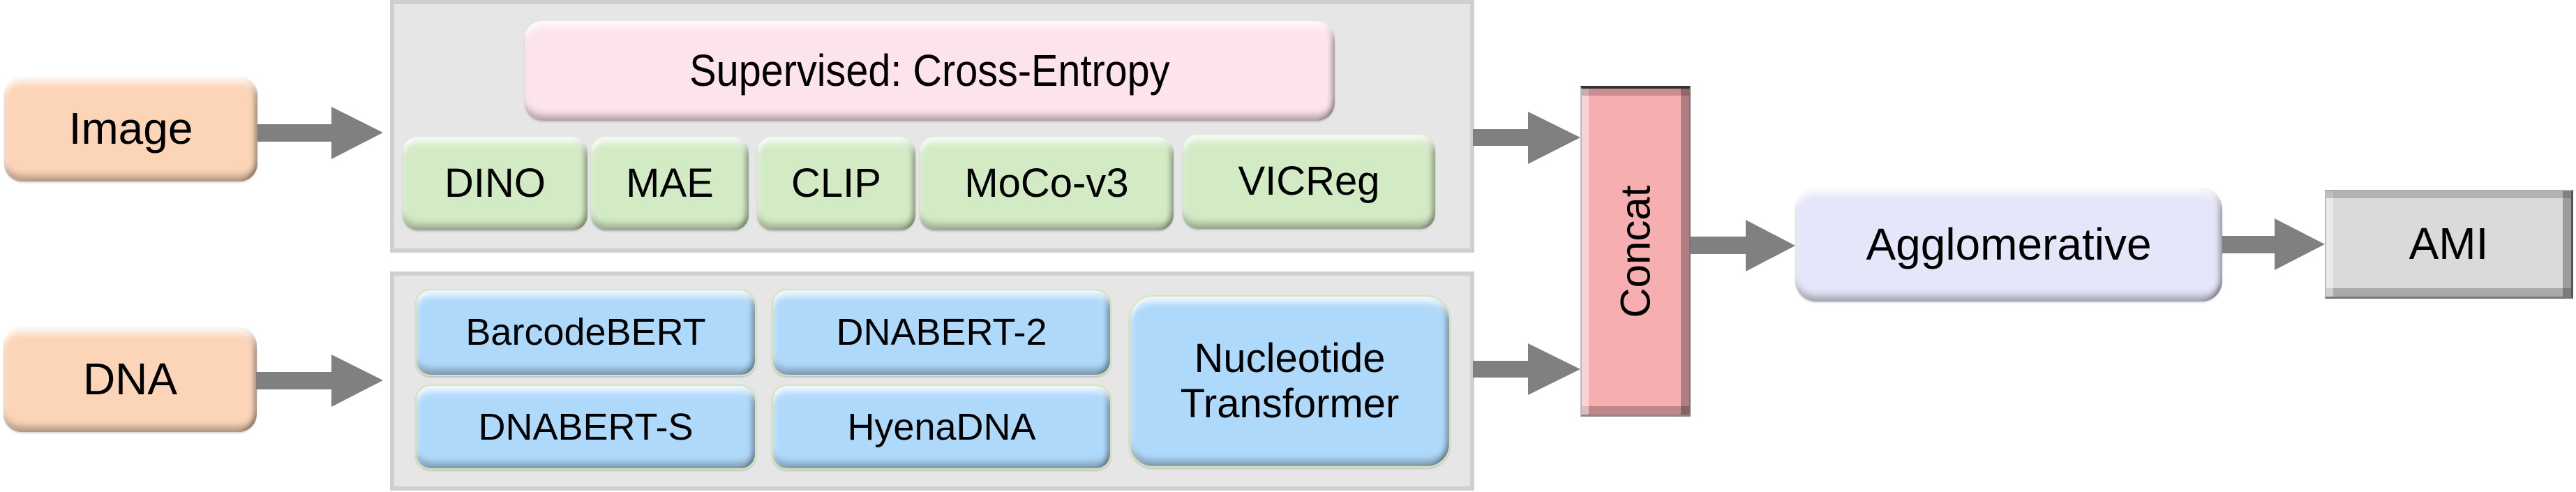  I want to click on concat-label: Concat, so click(1635, 251).